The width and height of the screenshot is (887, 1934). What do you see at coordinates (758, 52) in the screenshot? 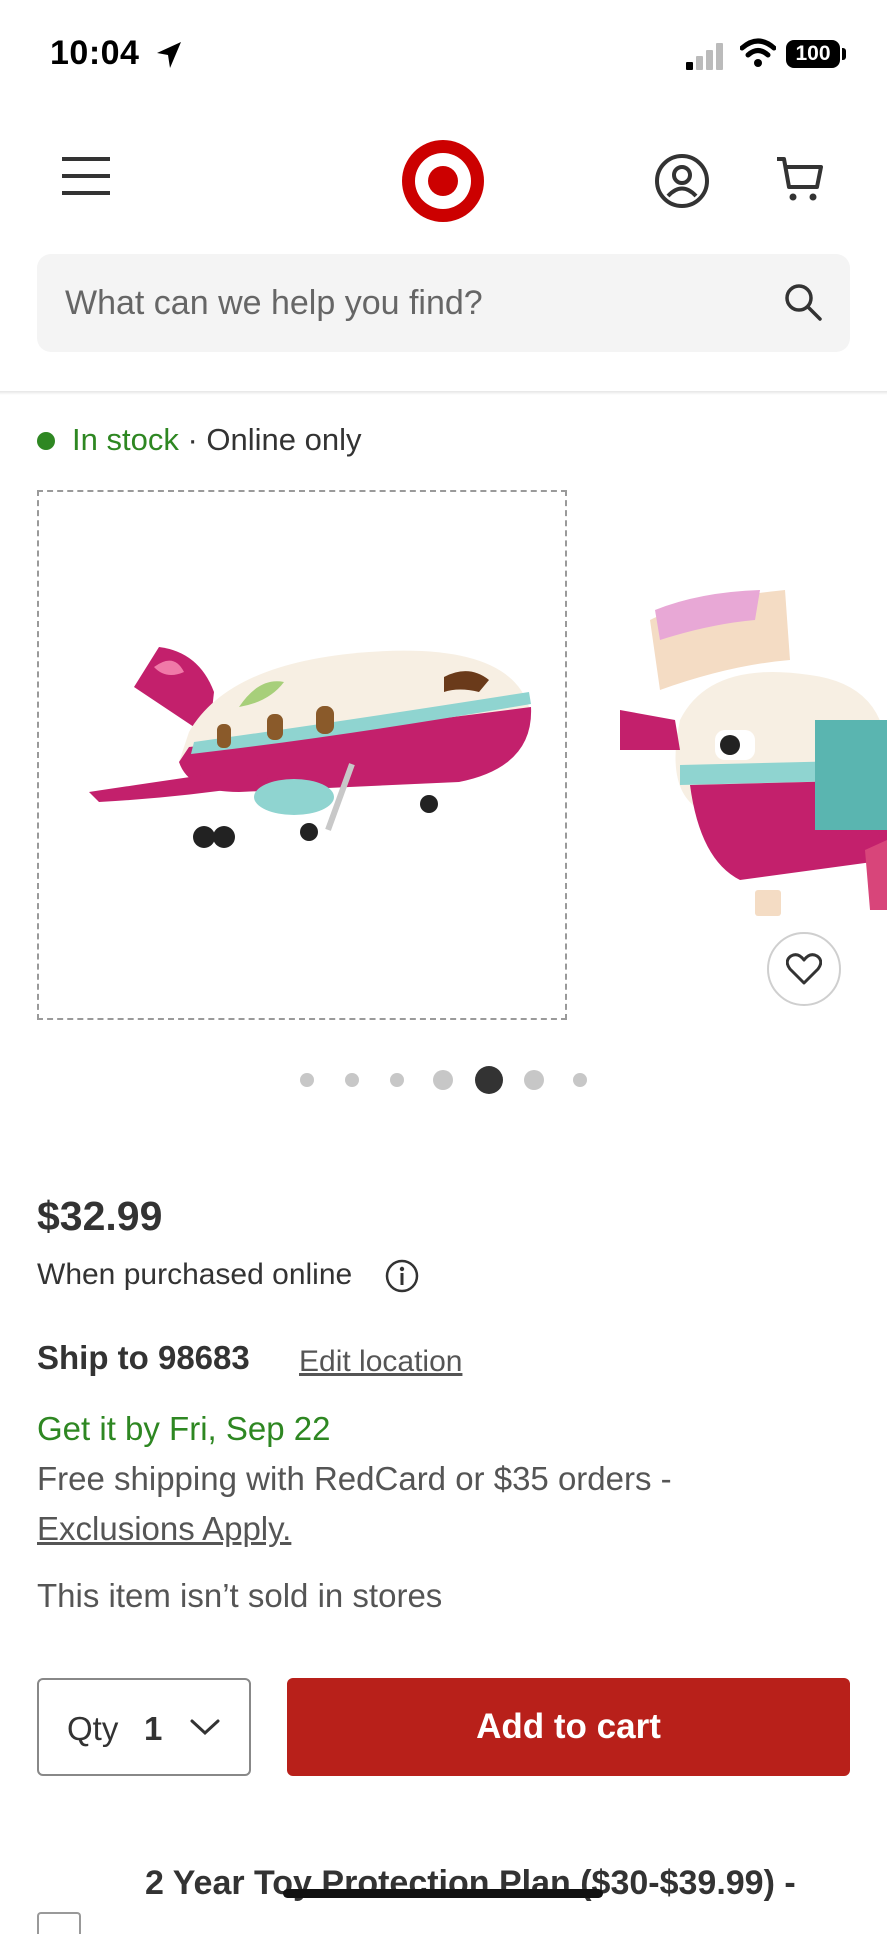
I see `wifi-icon` at bounding box center [758, 52].